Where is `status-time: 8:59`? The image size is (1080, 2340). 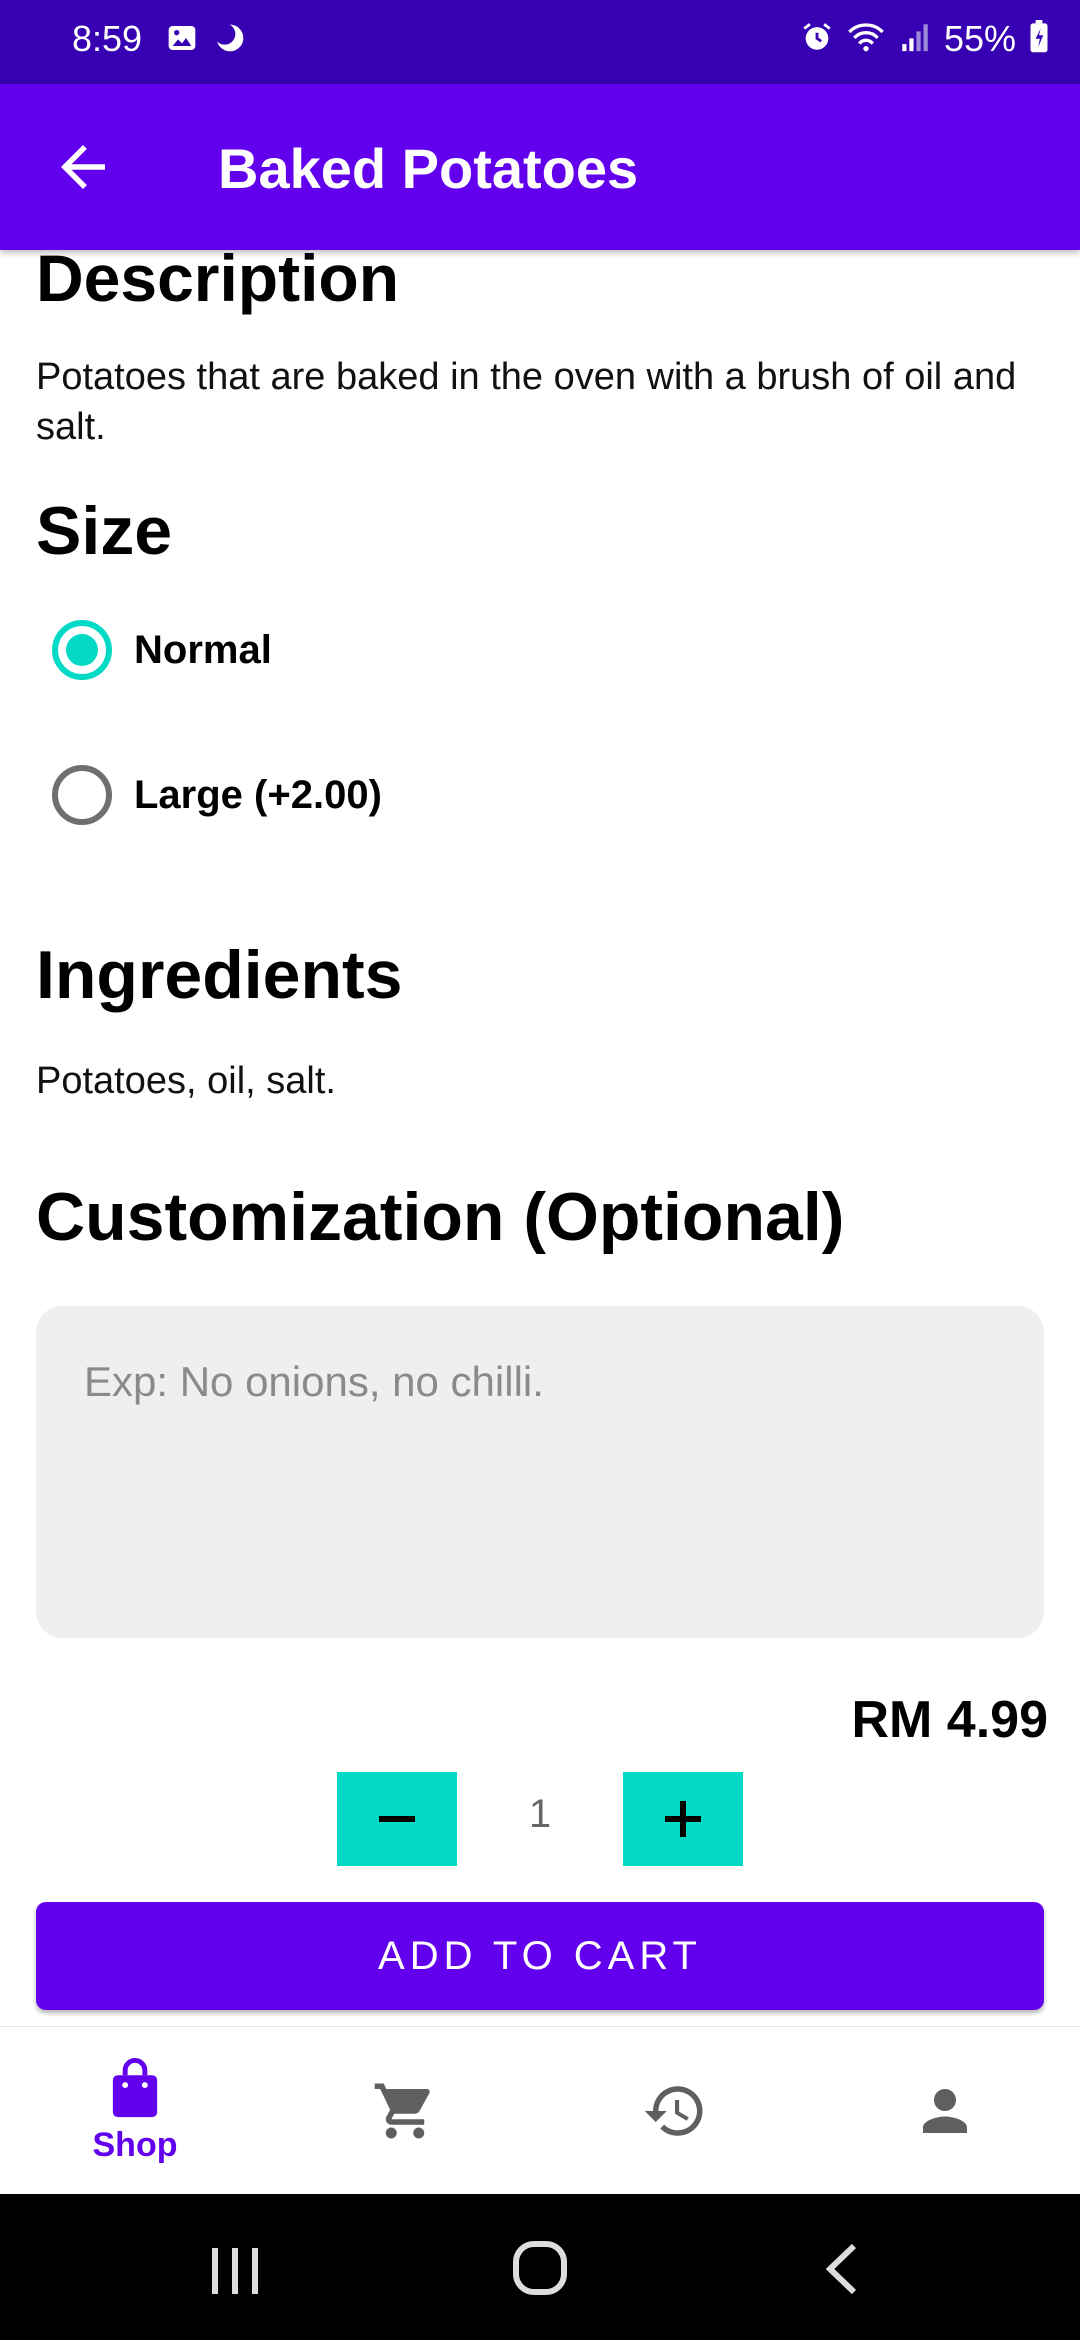
status-time: 8:59 is located at coordinates (107, 38).